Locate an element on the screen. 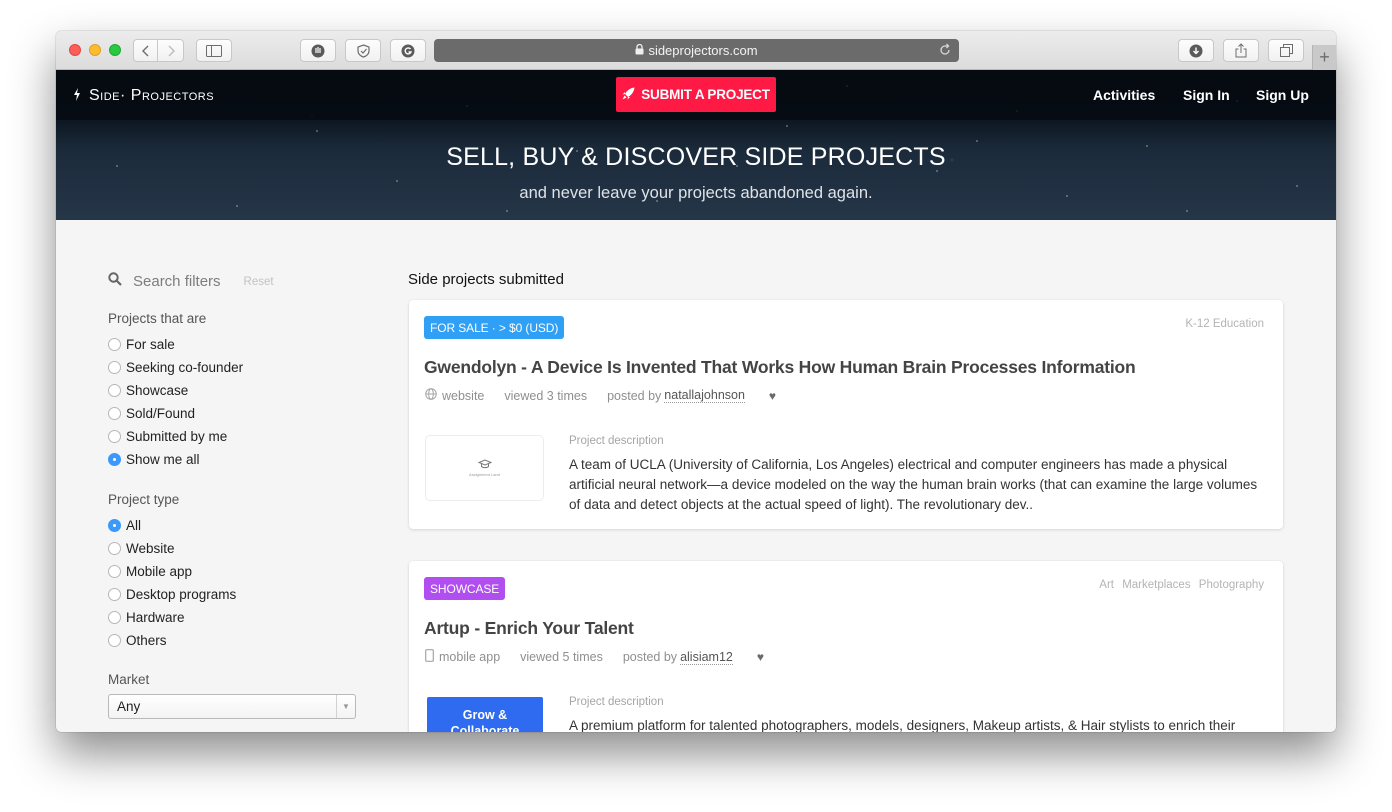 The image size is (1392, 812). downloads-button is located at coordinates (1196, 50).